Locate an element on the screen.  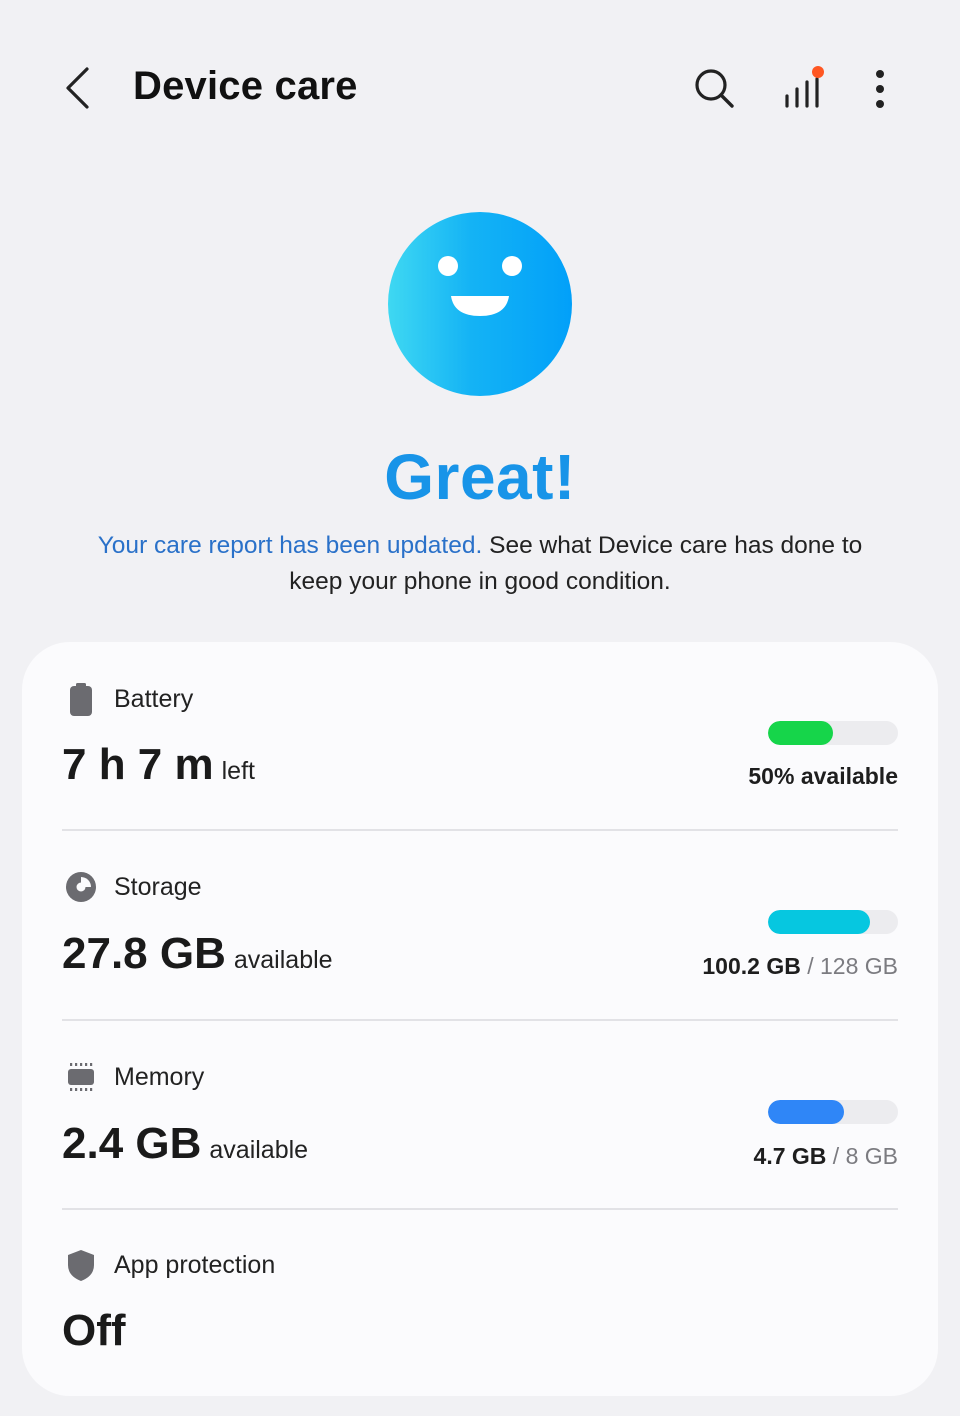
app-protection-header: App protection is located at coordinates (168, 1265).